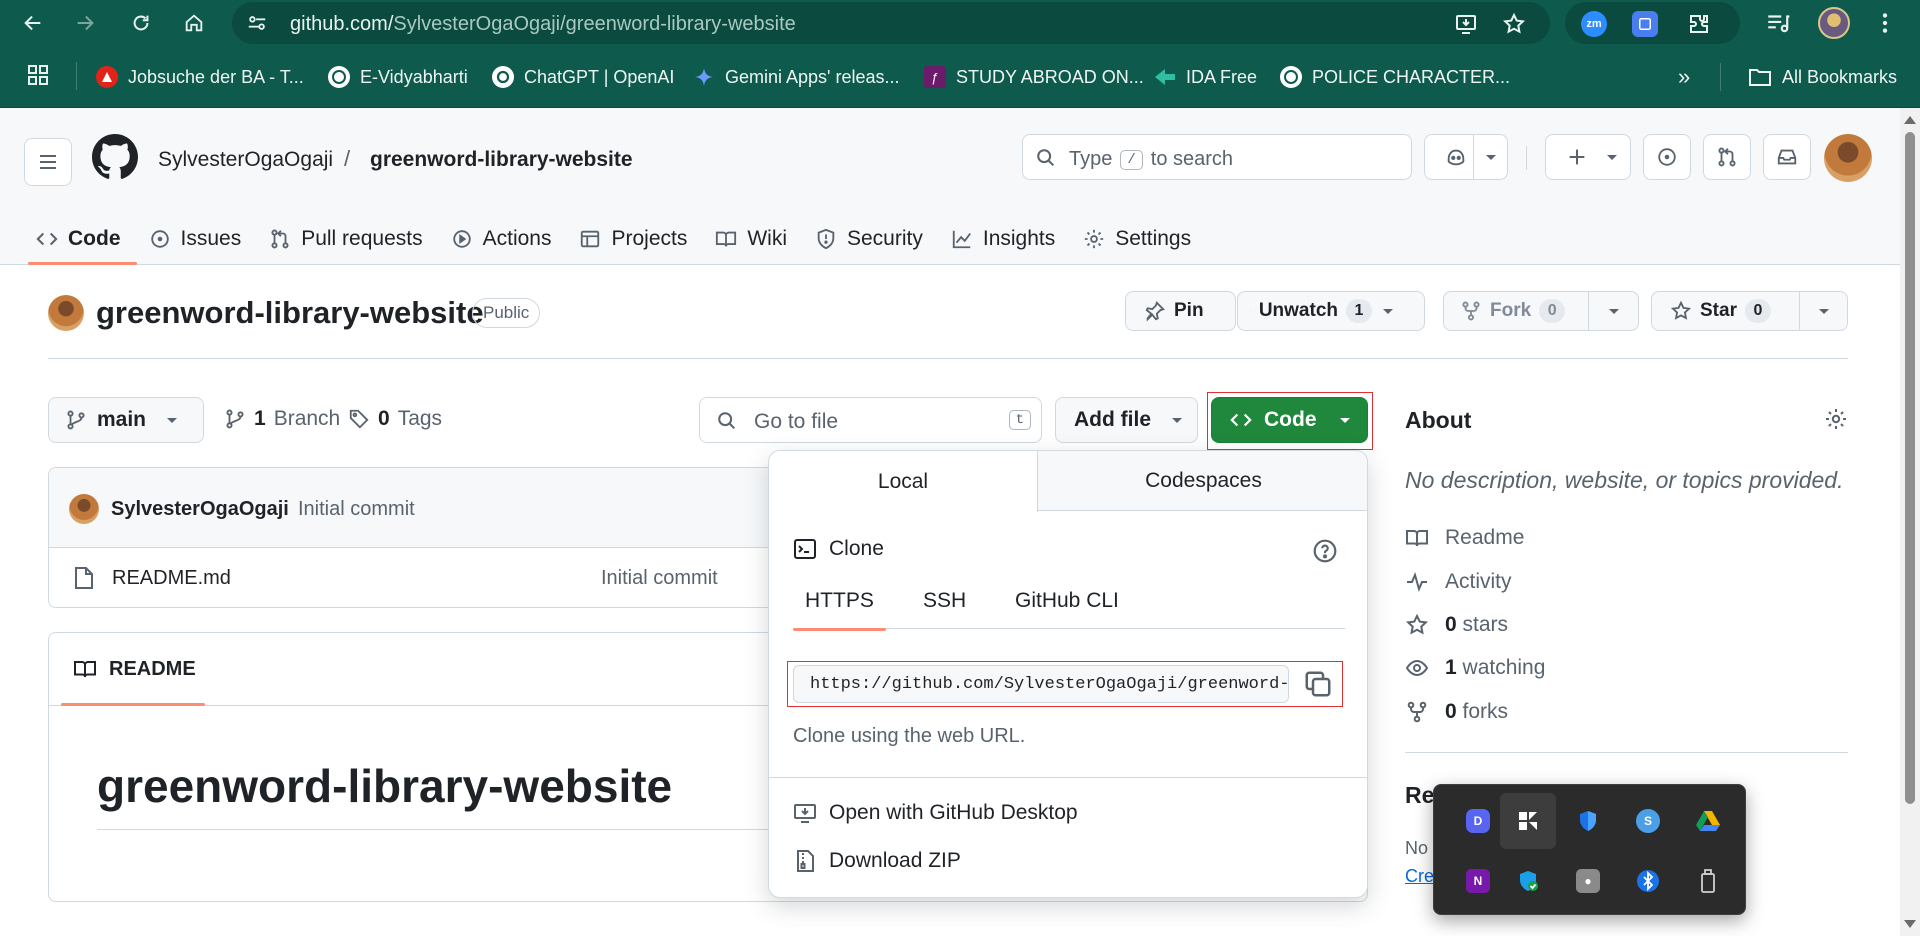 The image size is (1920, 936). Describe the element at coordinates (1466, 157) in the screenshot. I see `copilot-button` at that location.